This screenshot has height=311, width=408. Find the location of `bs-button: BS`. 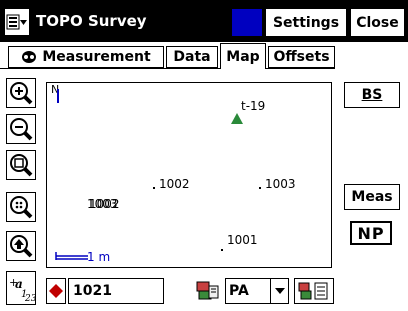

bs-button: BS is located at coordinates (372, 95).